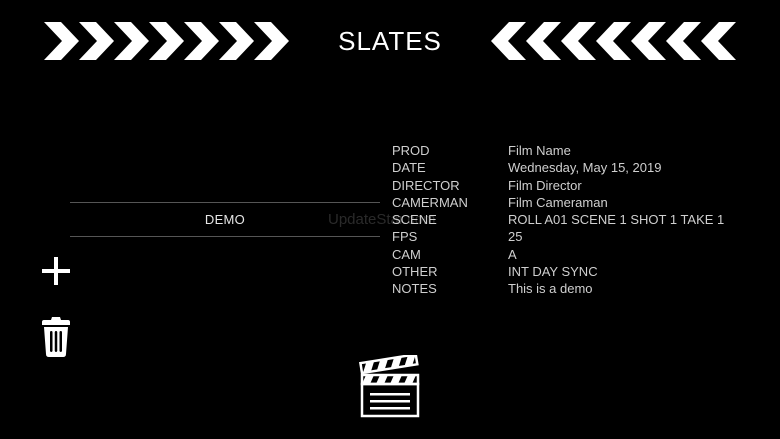 This screenshot has width=780, height=439. Describe the element at coordinates (405, 237) in the screenshot. I see `detail-label: FPS` at that location.